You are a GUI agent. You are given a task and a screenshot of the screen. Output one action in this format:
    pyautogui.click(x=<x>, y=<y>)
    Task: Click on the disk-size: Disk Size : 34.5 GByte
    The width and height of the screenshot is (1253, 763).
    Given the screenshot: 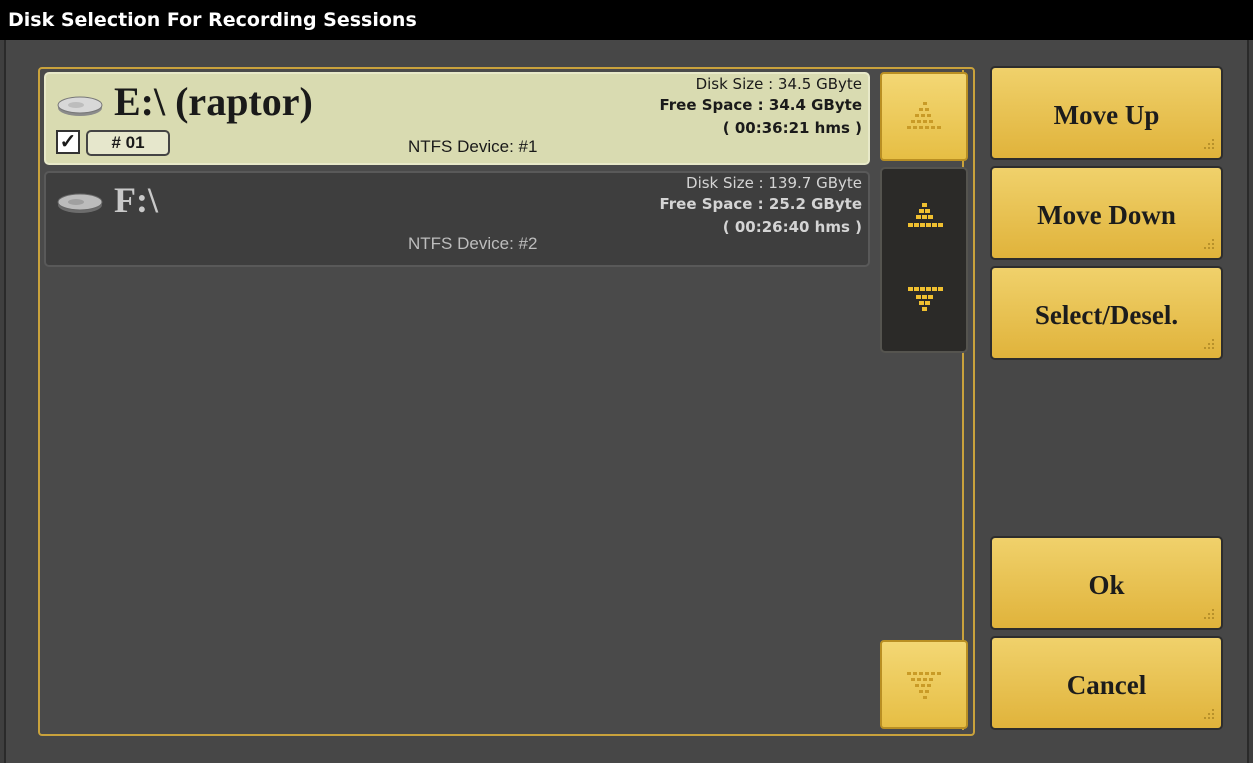 What is the action you would take?
    pyautogui.click(x=778, y=84)
    